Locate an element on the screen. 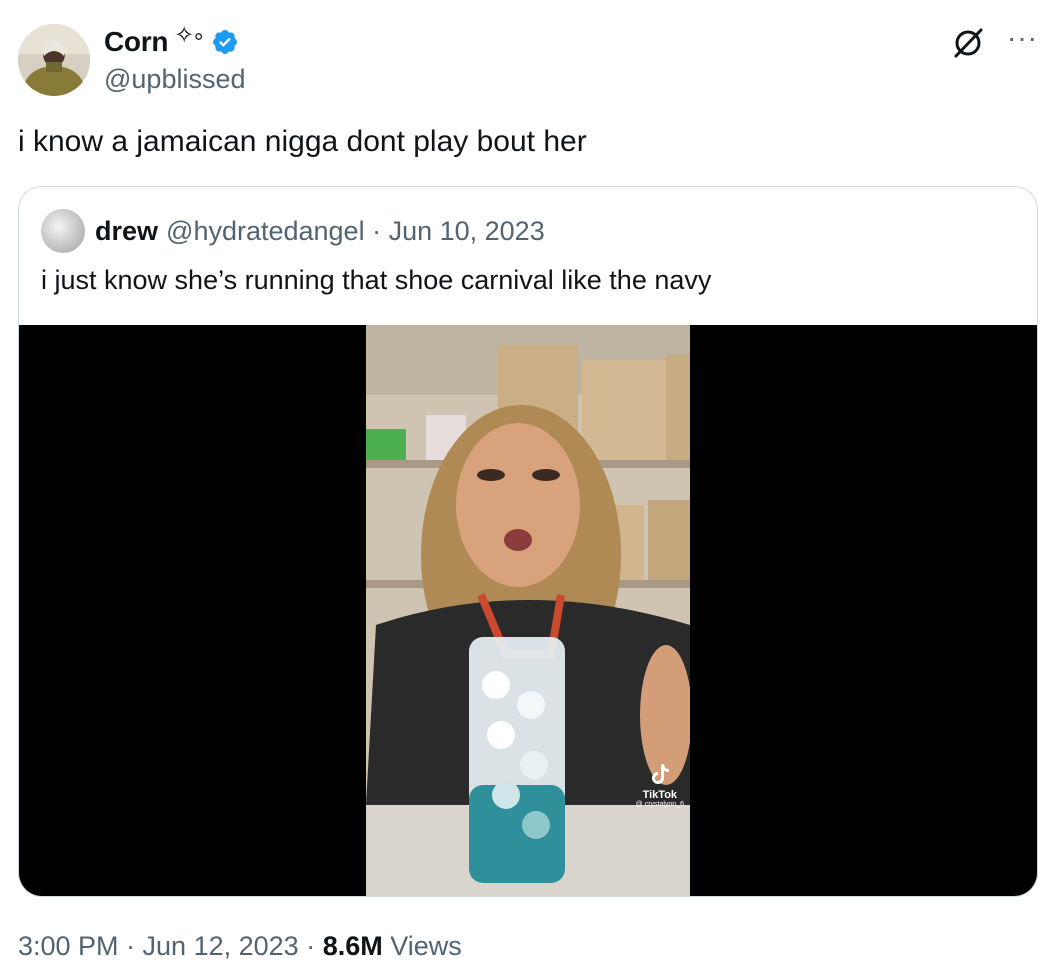 The image size is (1058, 978). tweet-actions-top: ··· is located at coordinates (994, 42).